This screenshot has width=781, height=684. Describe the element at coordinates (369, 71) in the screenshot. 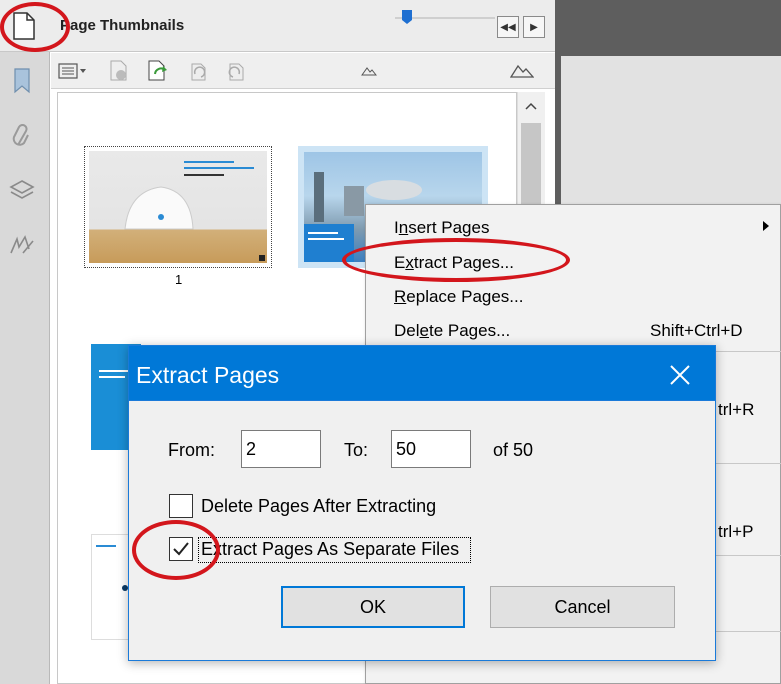

I see `zoom-out-mountain-icon` at that location.